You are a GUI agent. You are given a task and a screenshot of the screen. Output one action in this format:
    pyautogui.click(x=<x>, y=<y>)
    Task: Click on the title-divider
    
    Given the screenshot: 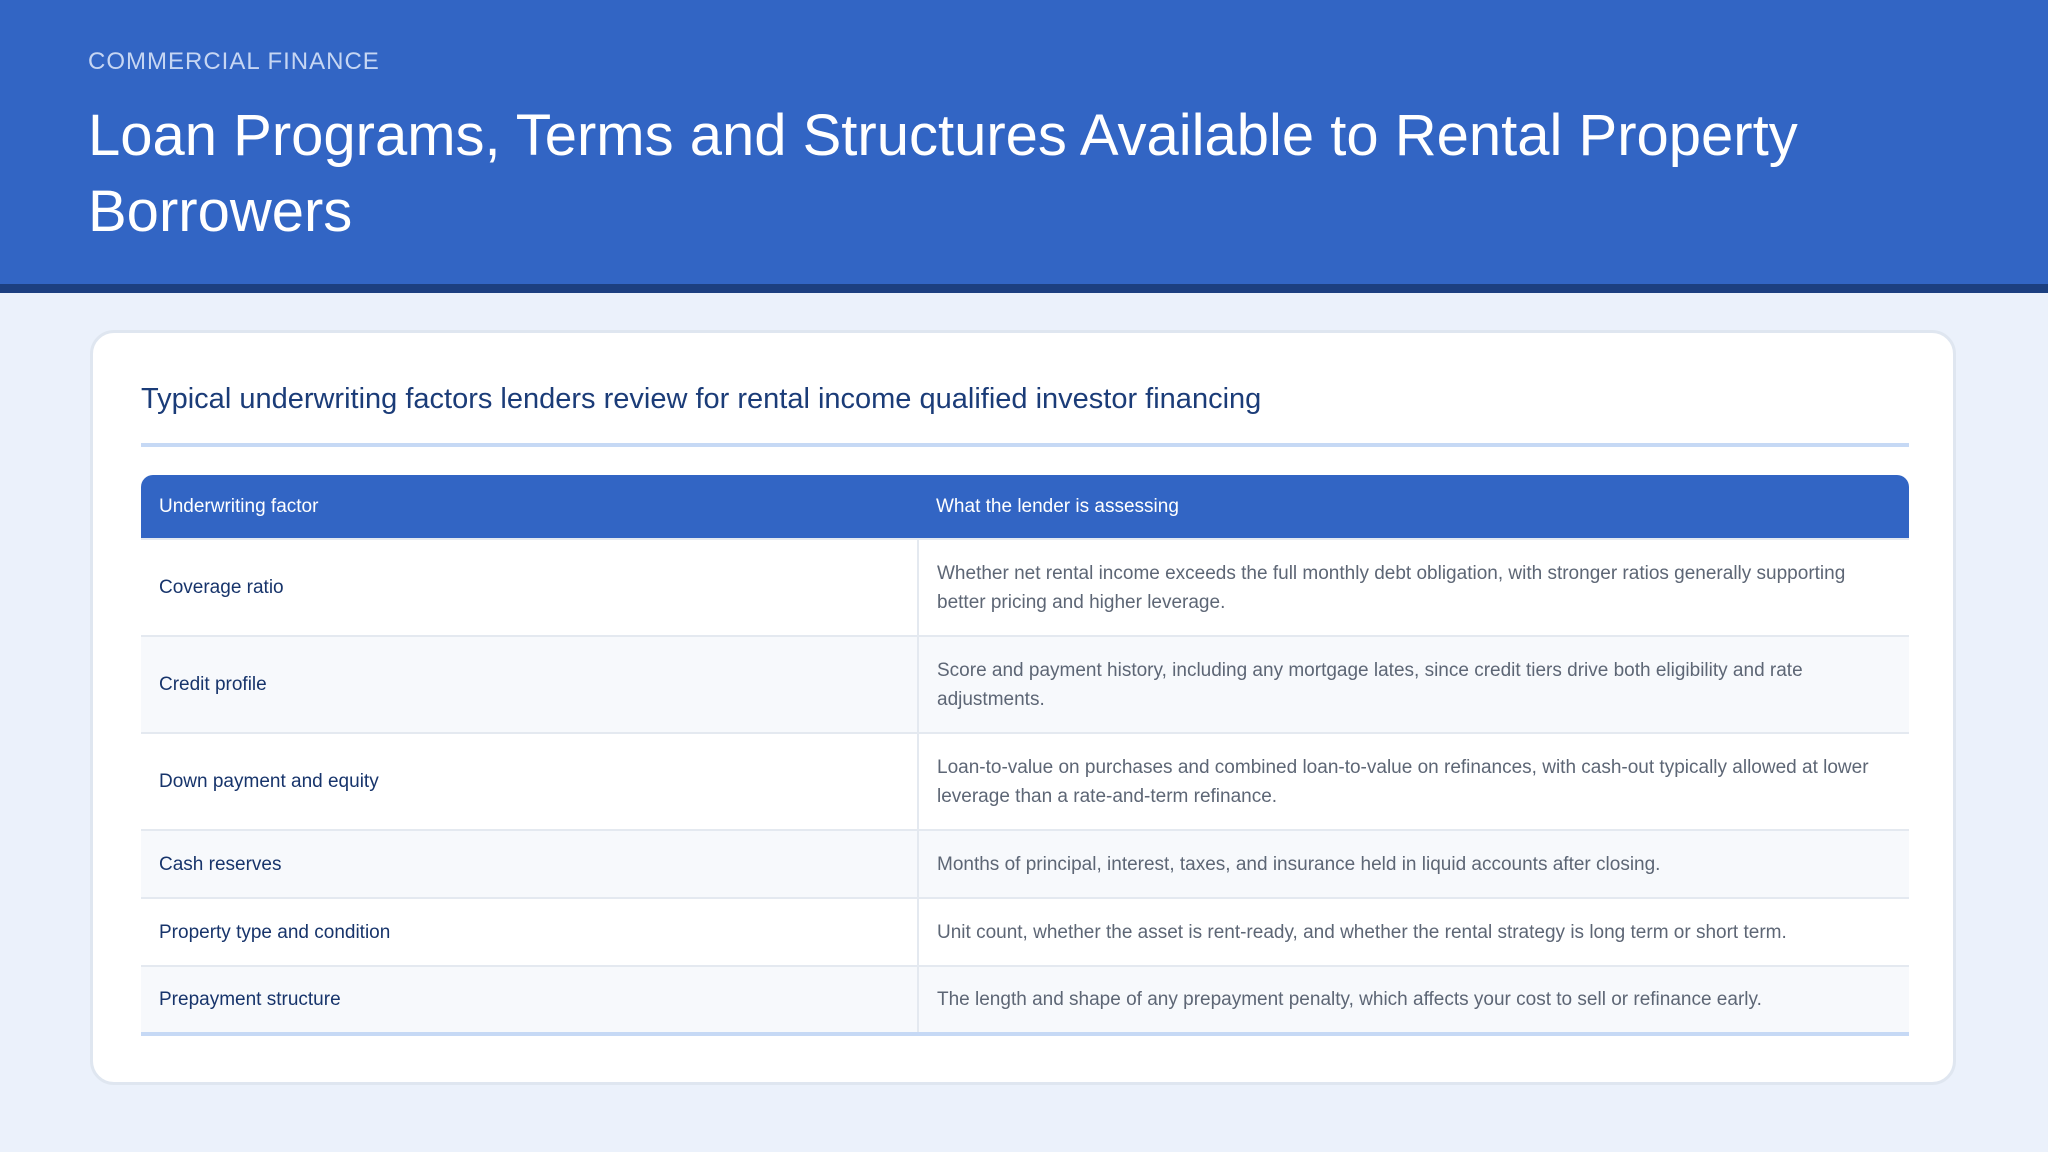 What is the action you would take?
    pyautogui.click(x=1025, y=445)
    